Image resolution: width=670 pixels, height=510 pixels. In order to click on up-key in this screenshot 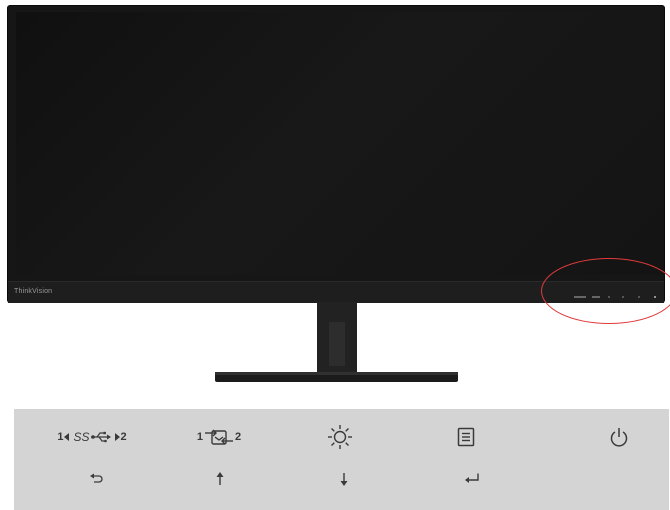, I will do `click(220, 479)`.